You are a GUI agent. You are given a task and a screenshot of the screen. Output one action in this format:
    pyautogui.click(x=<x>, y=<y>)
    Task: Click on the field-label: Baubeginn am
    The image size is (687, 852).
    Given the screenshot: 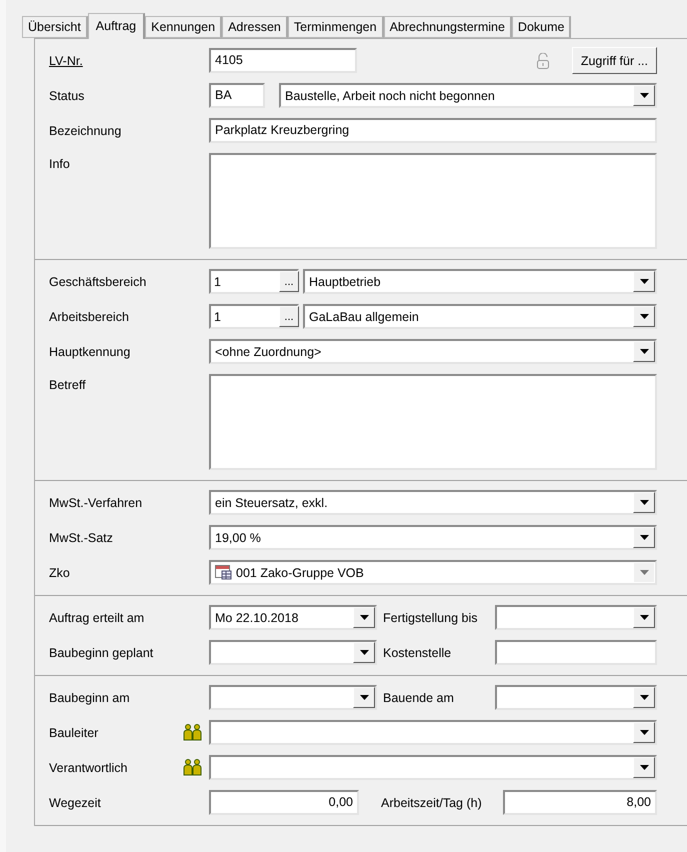 What is the action you would take?
    pyautogui.click(x=90, y=697)
    